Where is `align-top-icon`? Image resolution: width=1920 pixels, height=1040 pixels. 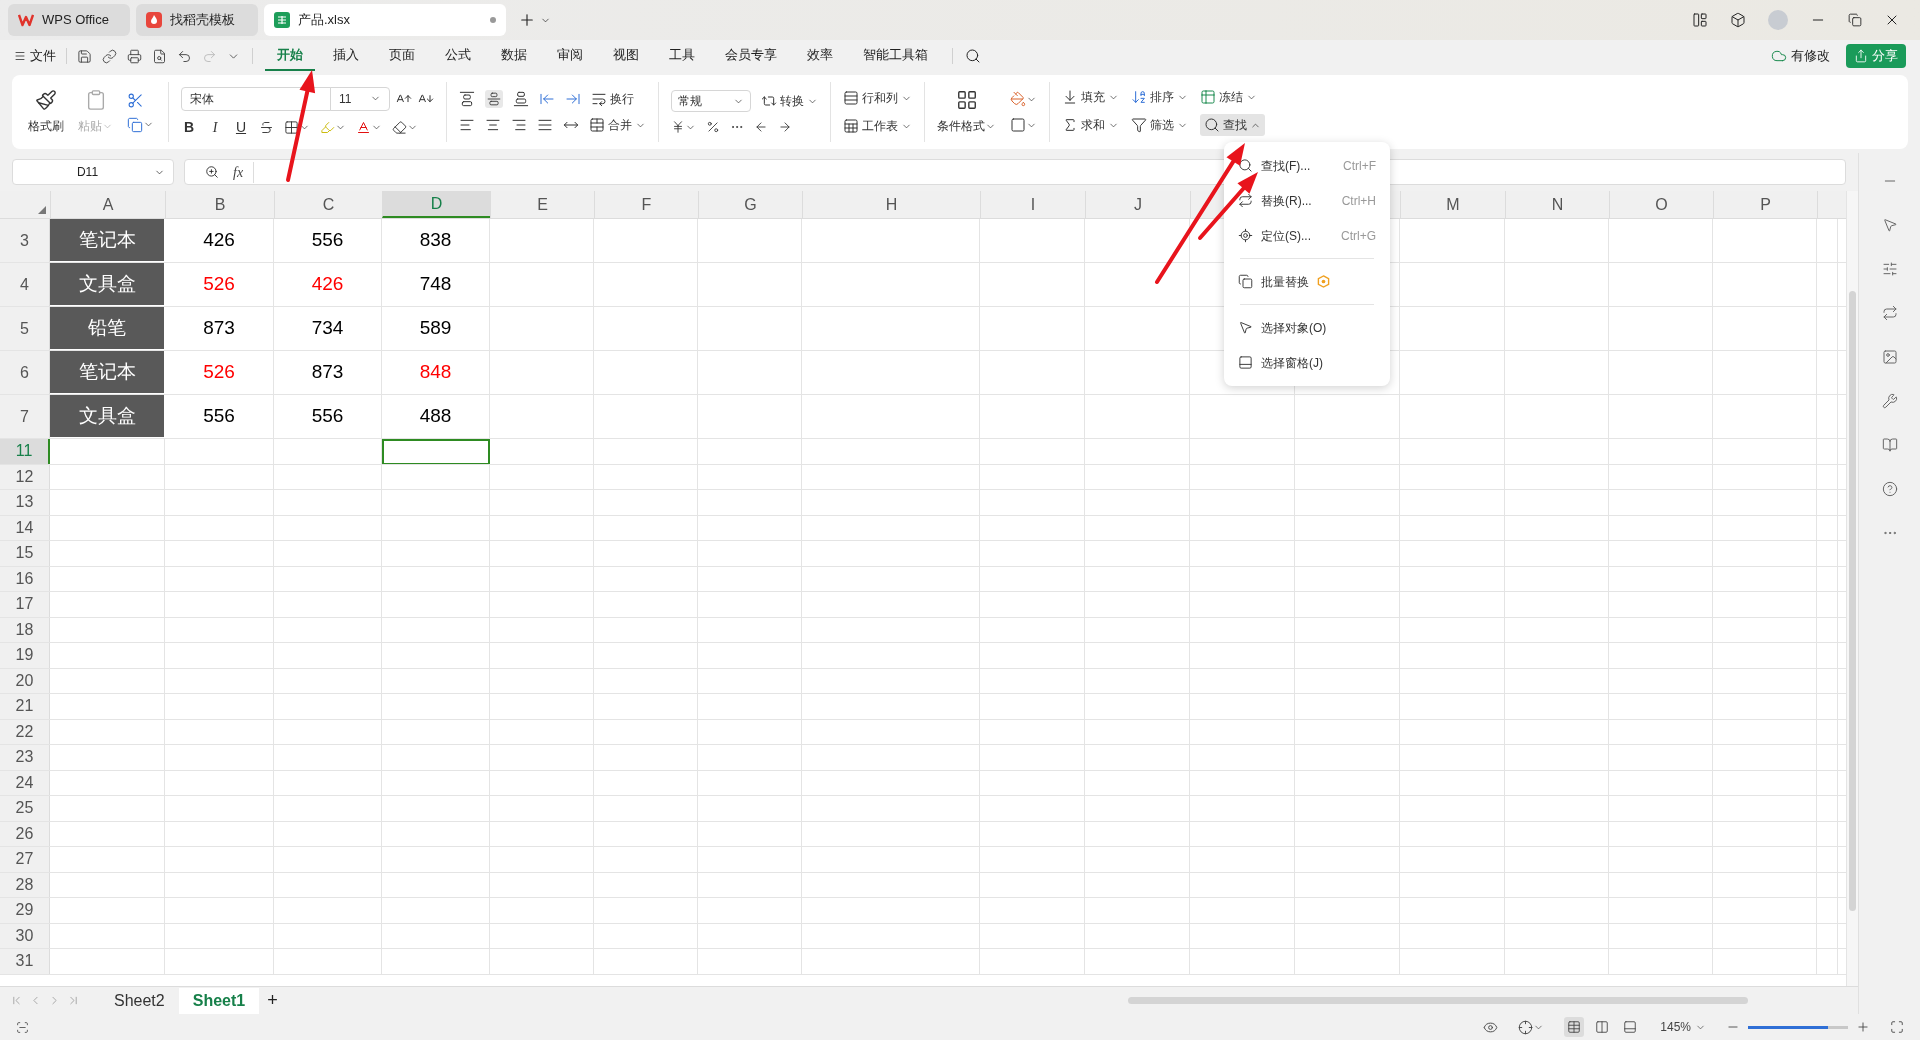
align-top-icon is located at coordinates (467, 99).